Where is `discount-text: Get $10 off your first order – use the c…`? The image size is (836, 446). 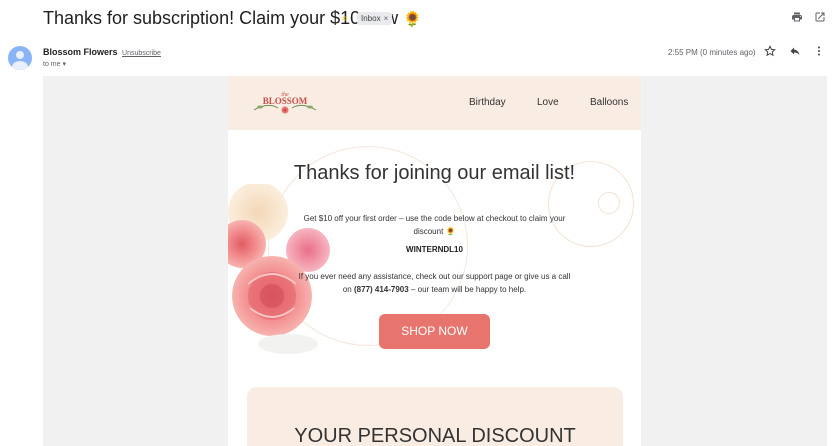 discount-text: Get $10 off your first order – use the c… is located at coordinates (434, 225).